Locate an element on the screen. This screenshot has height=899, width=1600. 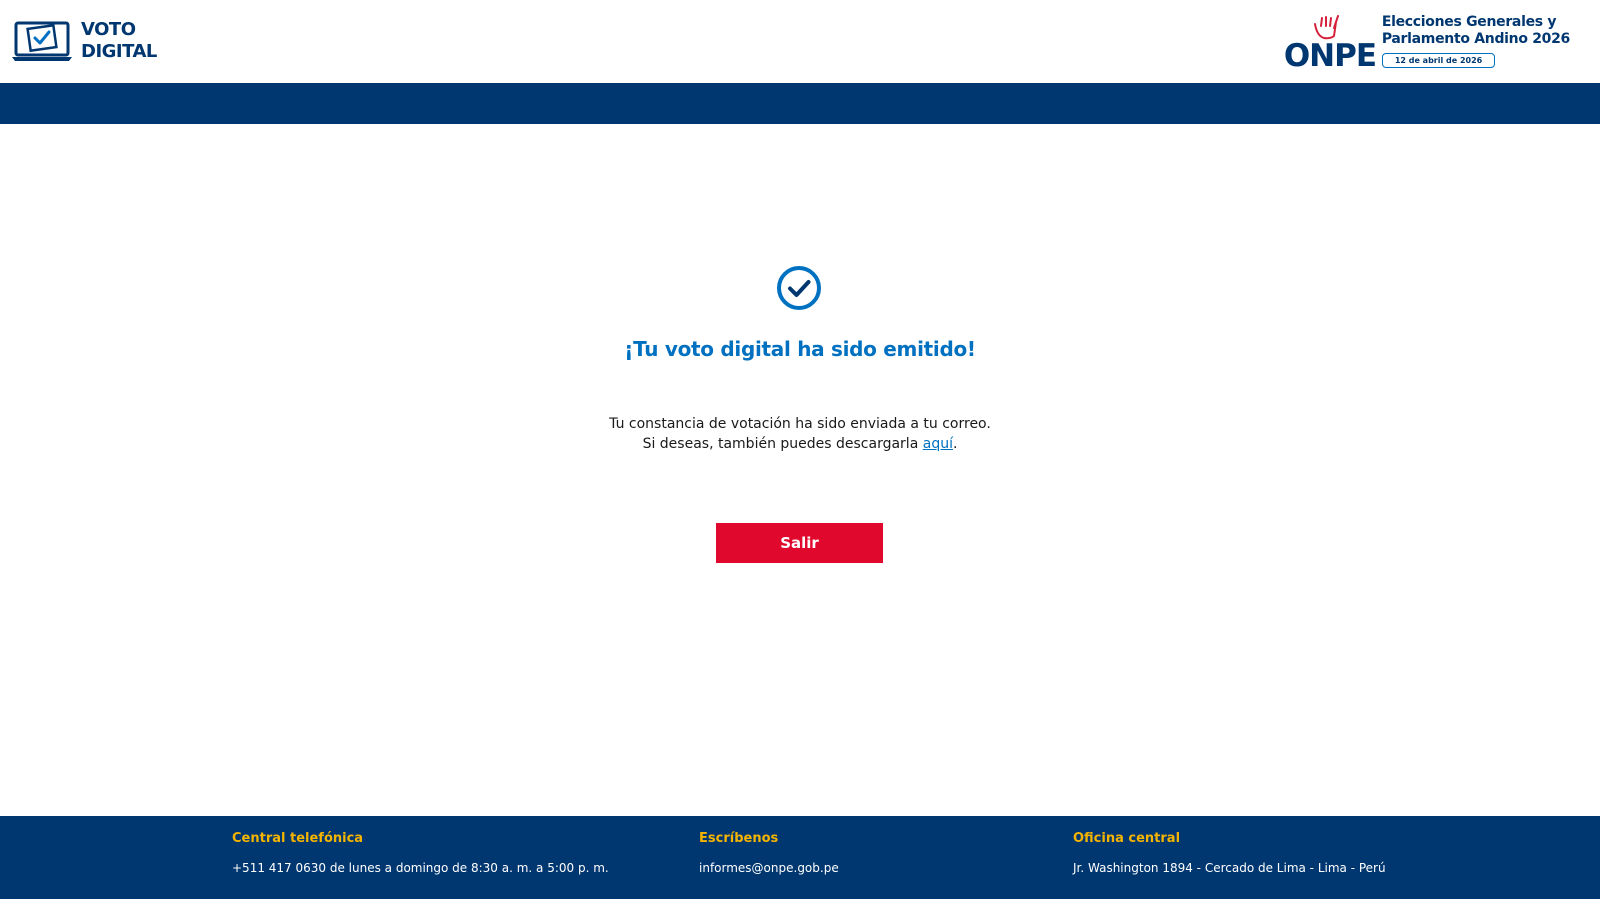
message-line-2-prefix: Si deseas, también puedes descargarla is located at coordinates (782, 444).